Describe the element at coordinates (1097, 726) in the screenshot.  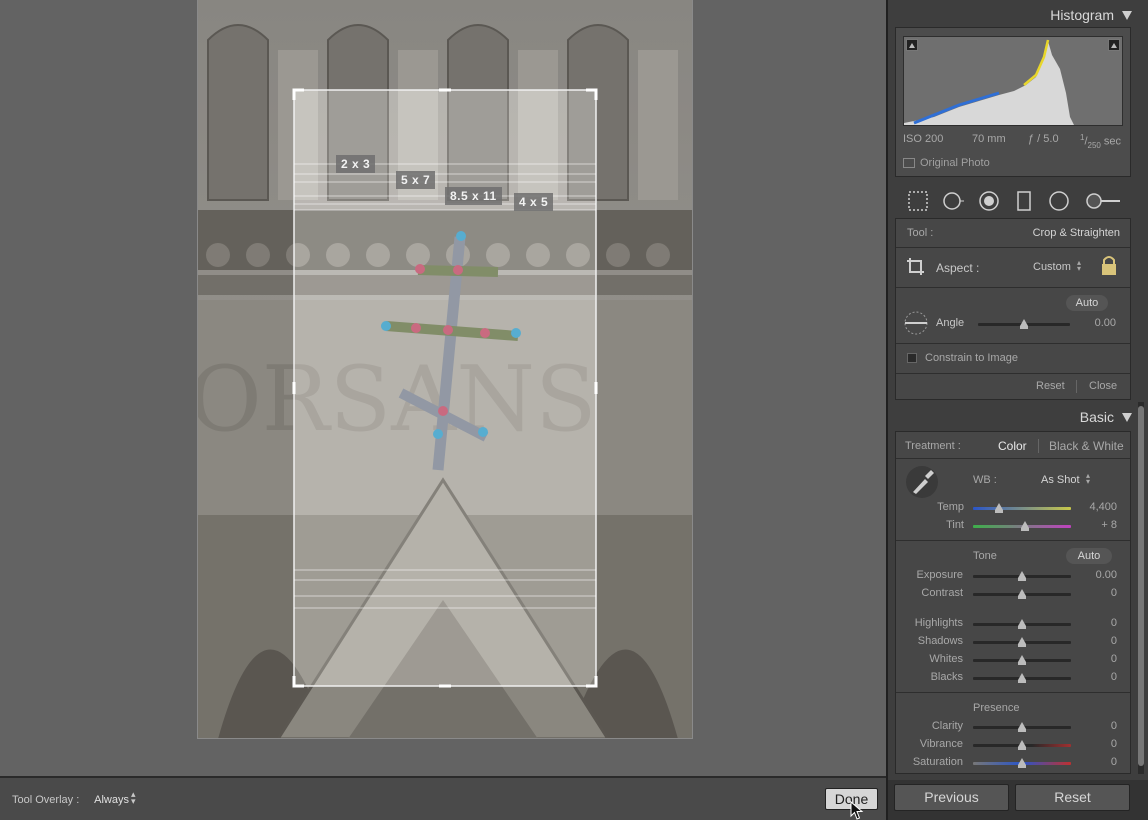
I see `clarity-value: 0` at that location.